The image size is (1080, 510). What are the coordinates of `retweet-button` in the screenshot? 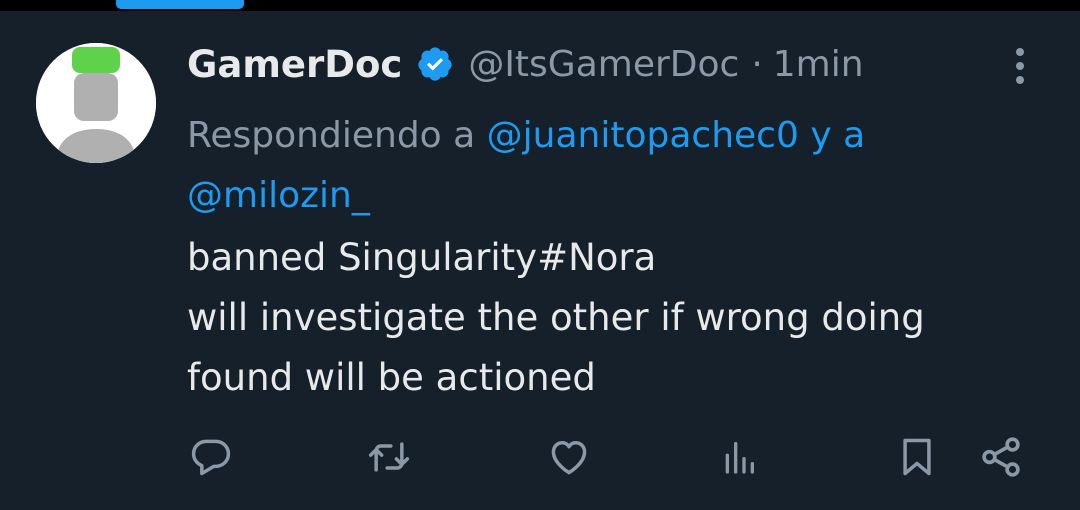 It's located at (389, 457).